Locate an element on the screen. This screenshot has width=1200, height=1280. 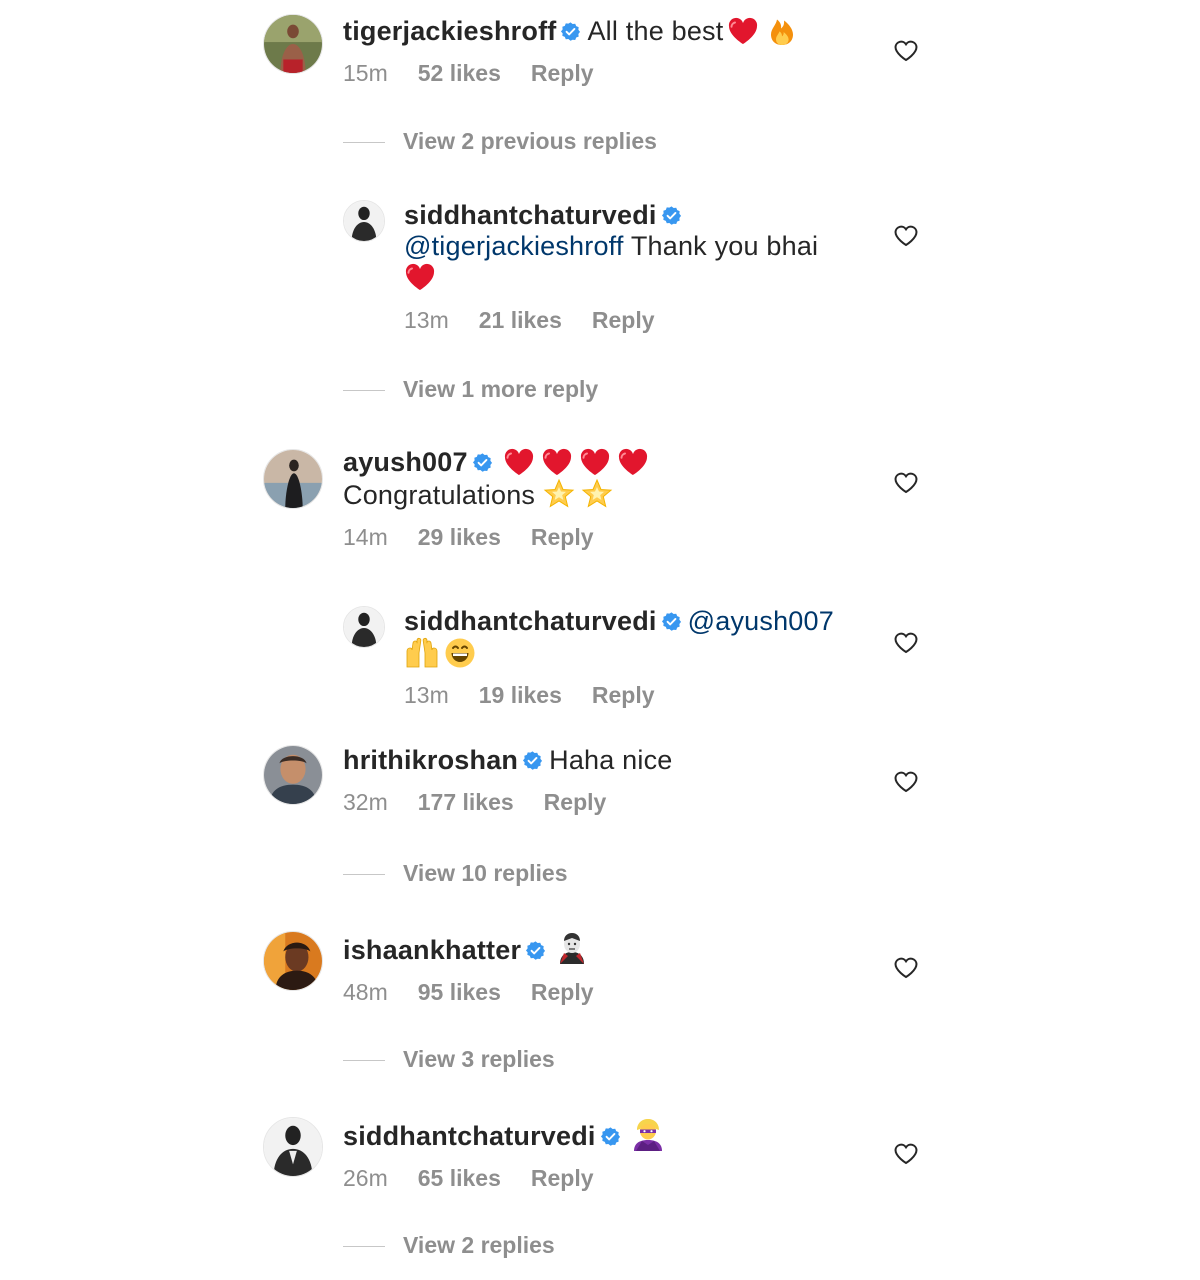
view-previous-replies-button: View 2 previous replies is located at coordinates (500, 141).